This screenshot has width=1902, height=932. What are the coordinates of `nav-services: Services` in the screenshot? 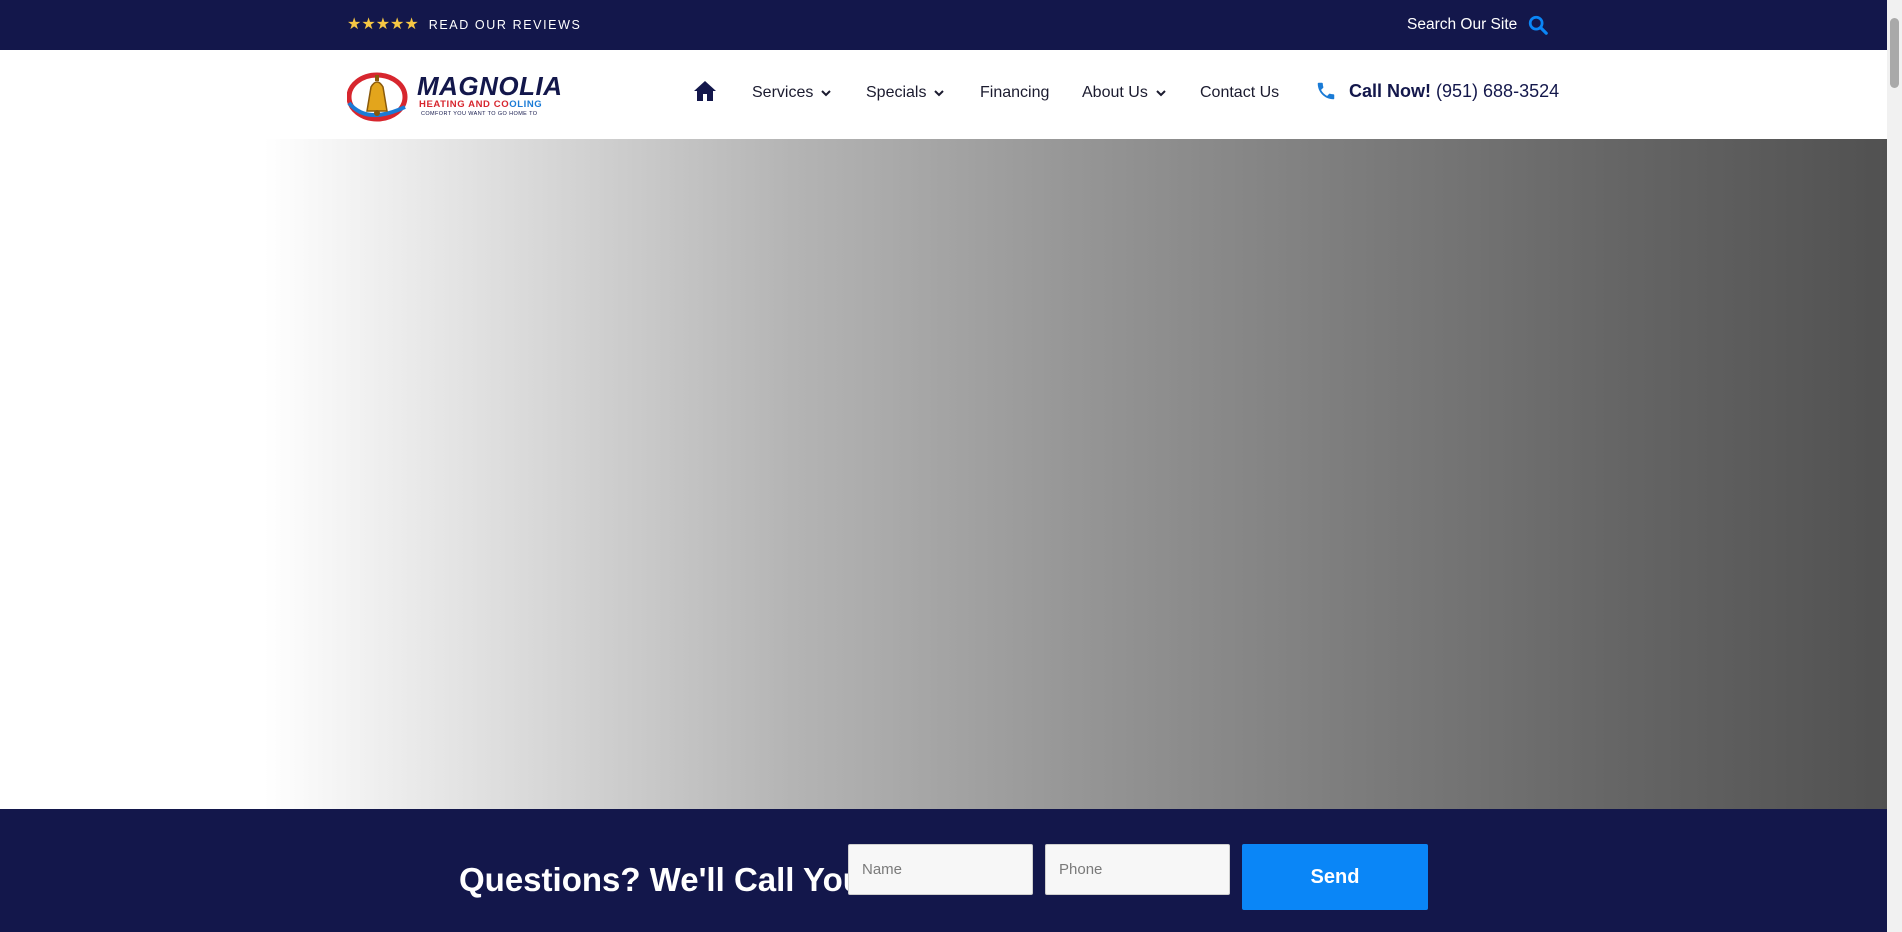 It's located at (792, 93).